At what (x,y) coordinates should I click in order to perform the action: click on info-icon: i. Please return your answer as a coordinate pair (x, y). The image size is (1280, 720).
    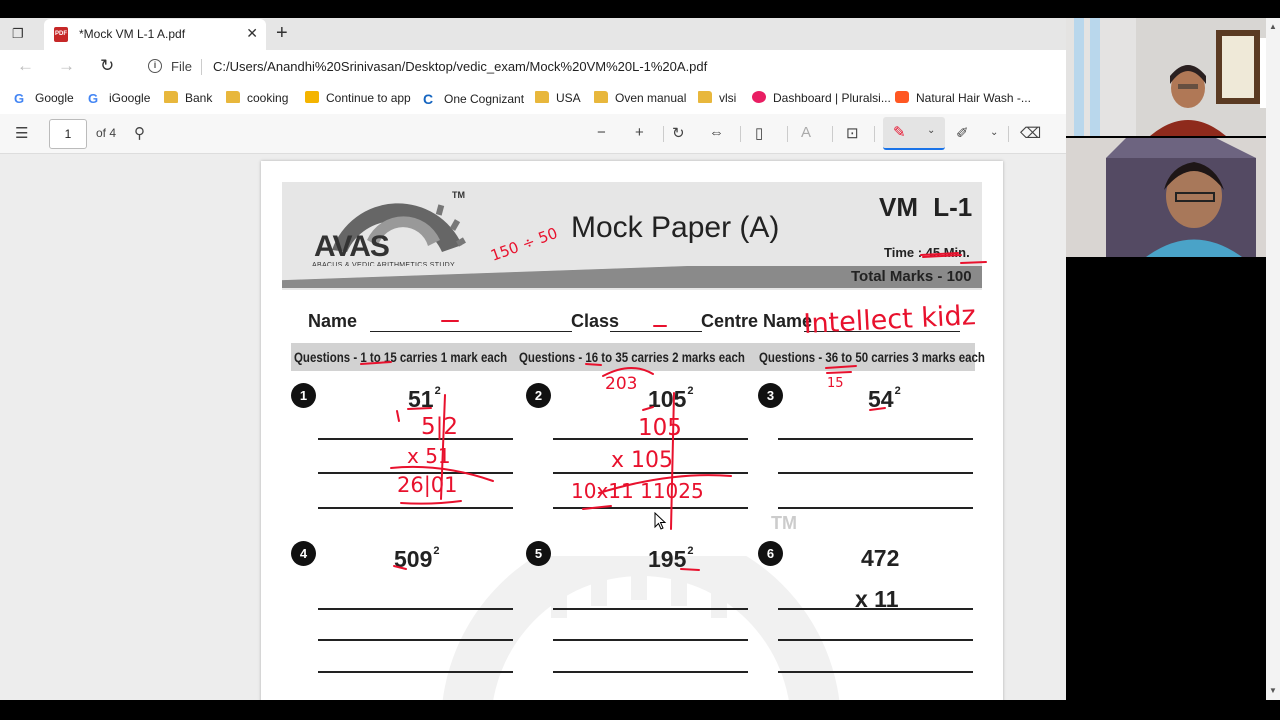
    Looking at the image, I should click on (155, 66).